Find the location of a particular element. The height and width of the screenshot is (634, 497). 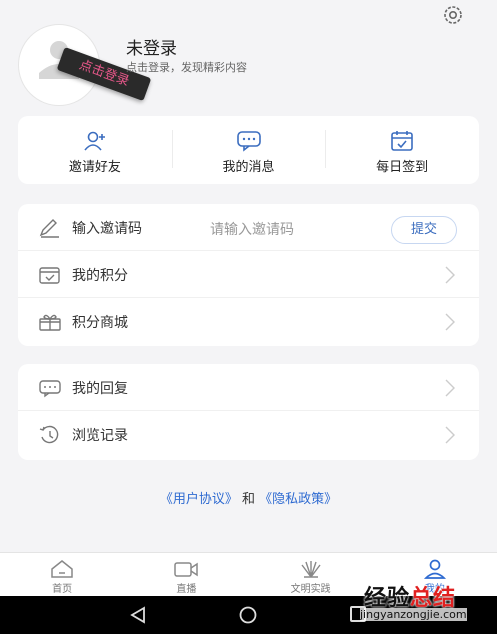

policy-links: 《用户协议》 和 《隐私政策》 is located at coordinates (248, 497).